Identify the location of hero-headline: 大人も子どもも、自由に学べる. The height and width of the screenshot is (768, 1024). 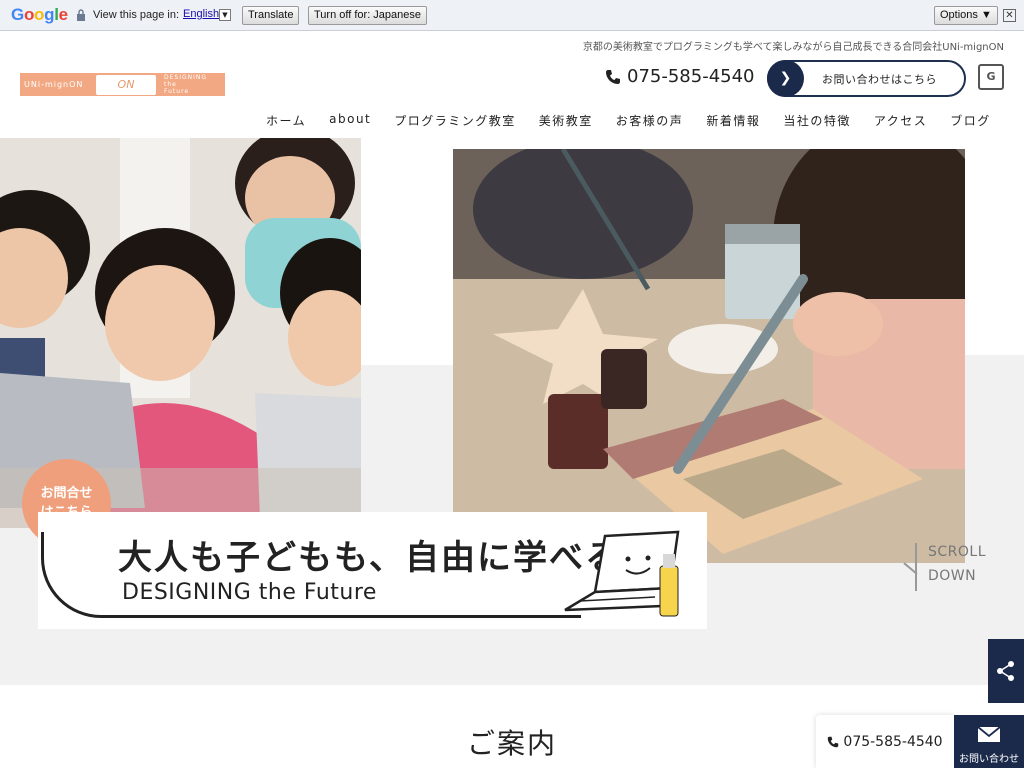
(369, 558).